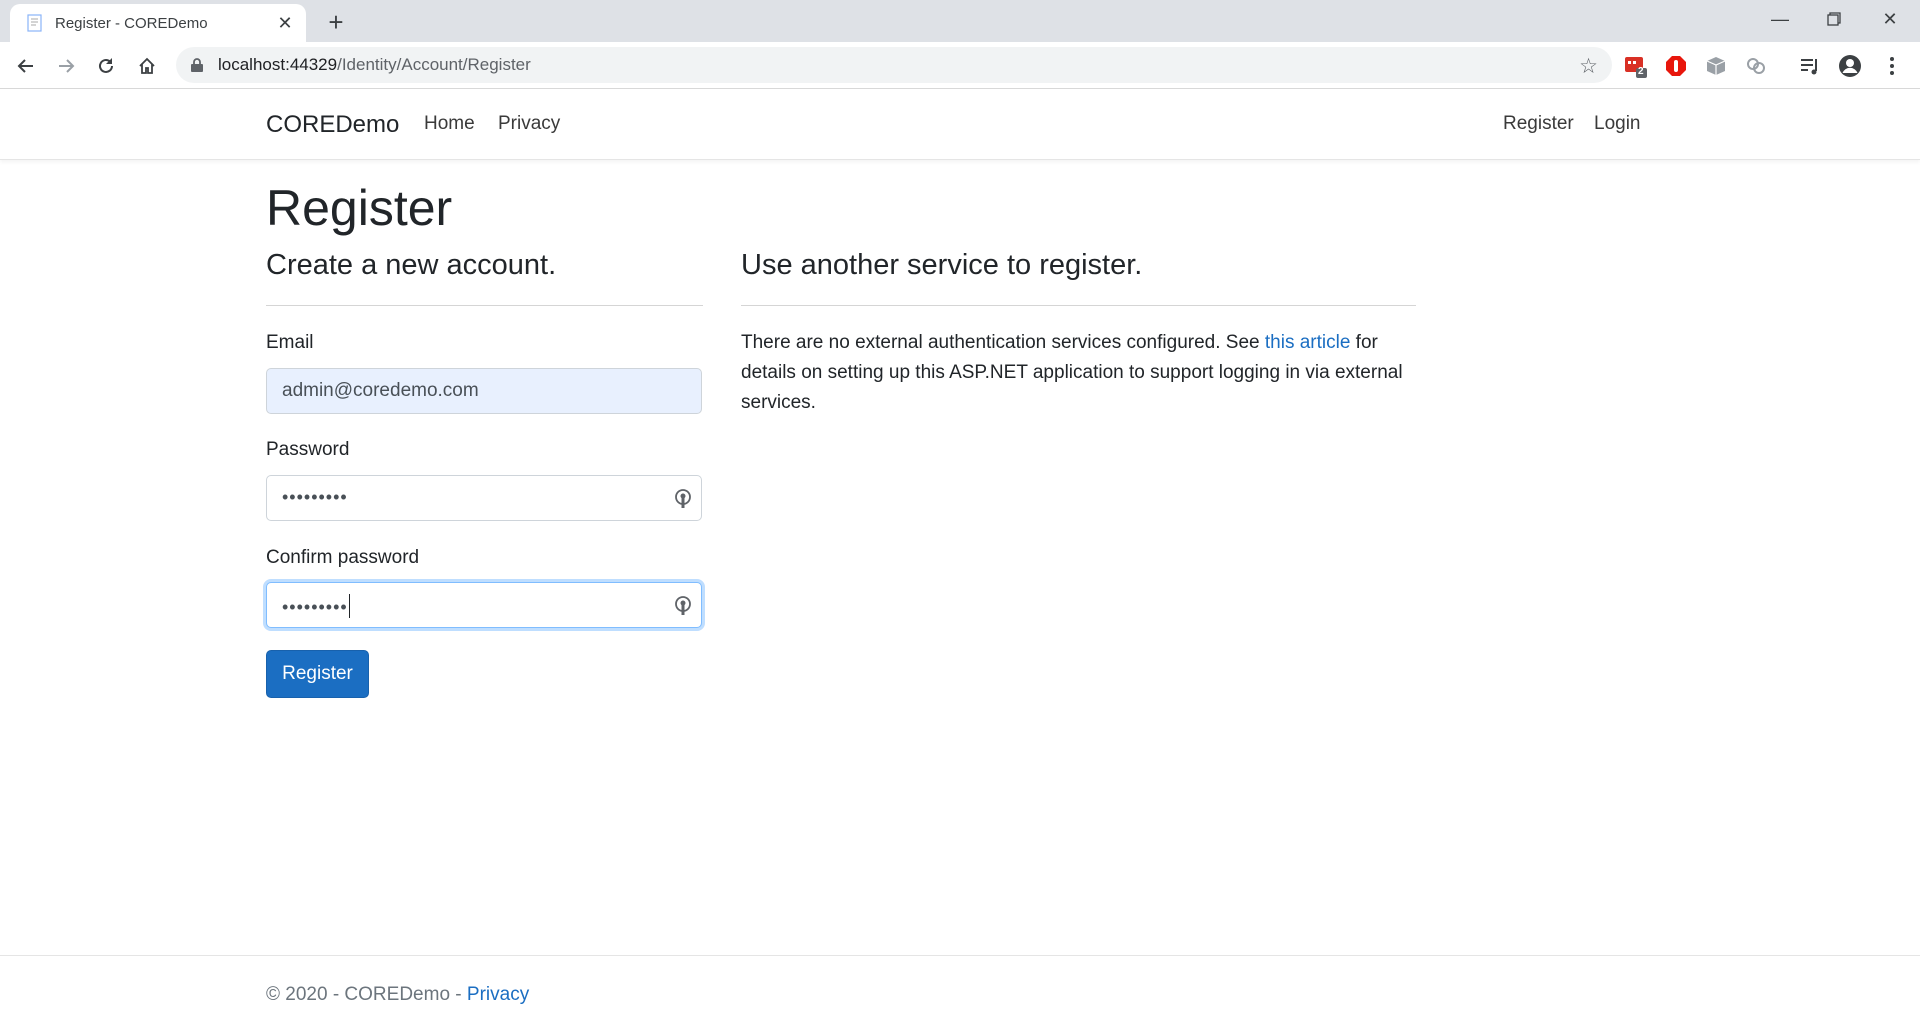 This screenshot has height=1031, width=1920. Describe the element at coordinates (336, 22) in the screenshot. I see `new-tab-icon: +` at that location.